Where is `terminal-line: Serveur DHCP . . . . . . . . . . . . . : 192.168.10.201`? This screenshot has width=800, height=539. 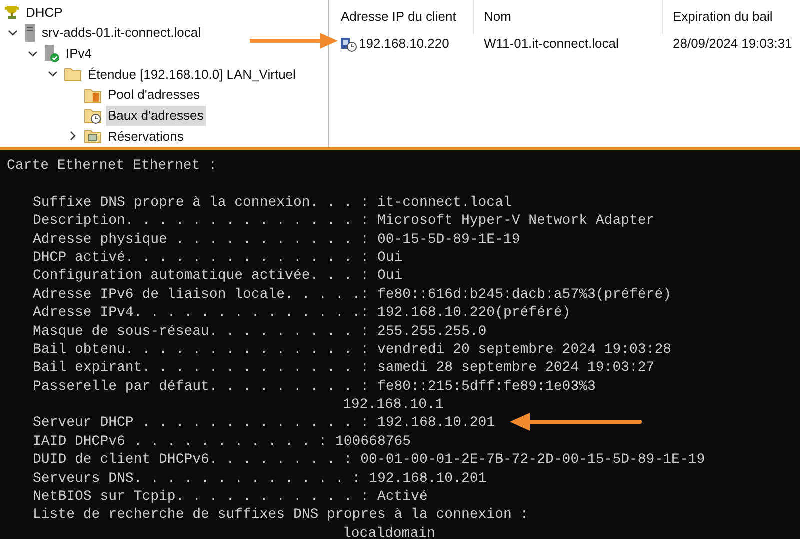
terminal-line: Serveur DHCP . . . . . . . . . . . . . : 192.168.10.201 is located at coordinates (264, 423).